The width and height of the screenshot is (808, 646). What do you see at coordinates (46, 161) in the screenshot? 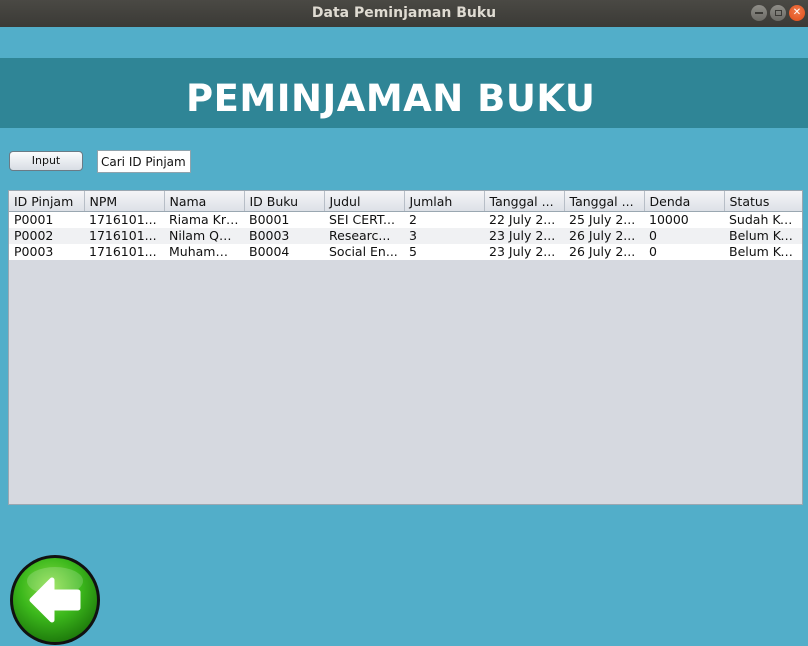
I see `input-button: Input` at bounding box center [46, 161].